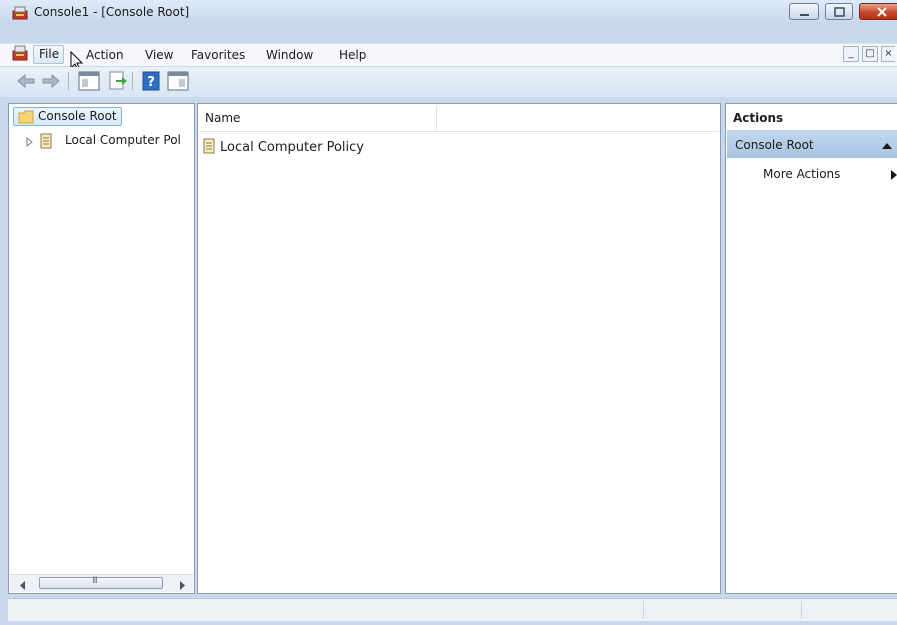 This screenshot has width=897, height=625. What do you see at coordinates (26, 82) in the screenshot?
I see `back-arrow-icon` at bounding box center [26, 82].